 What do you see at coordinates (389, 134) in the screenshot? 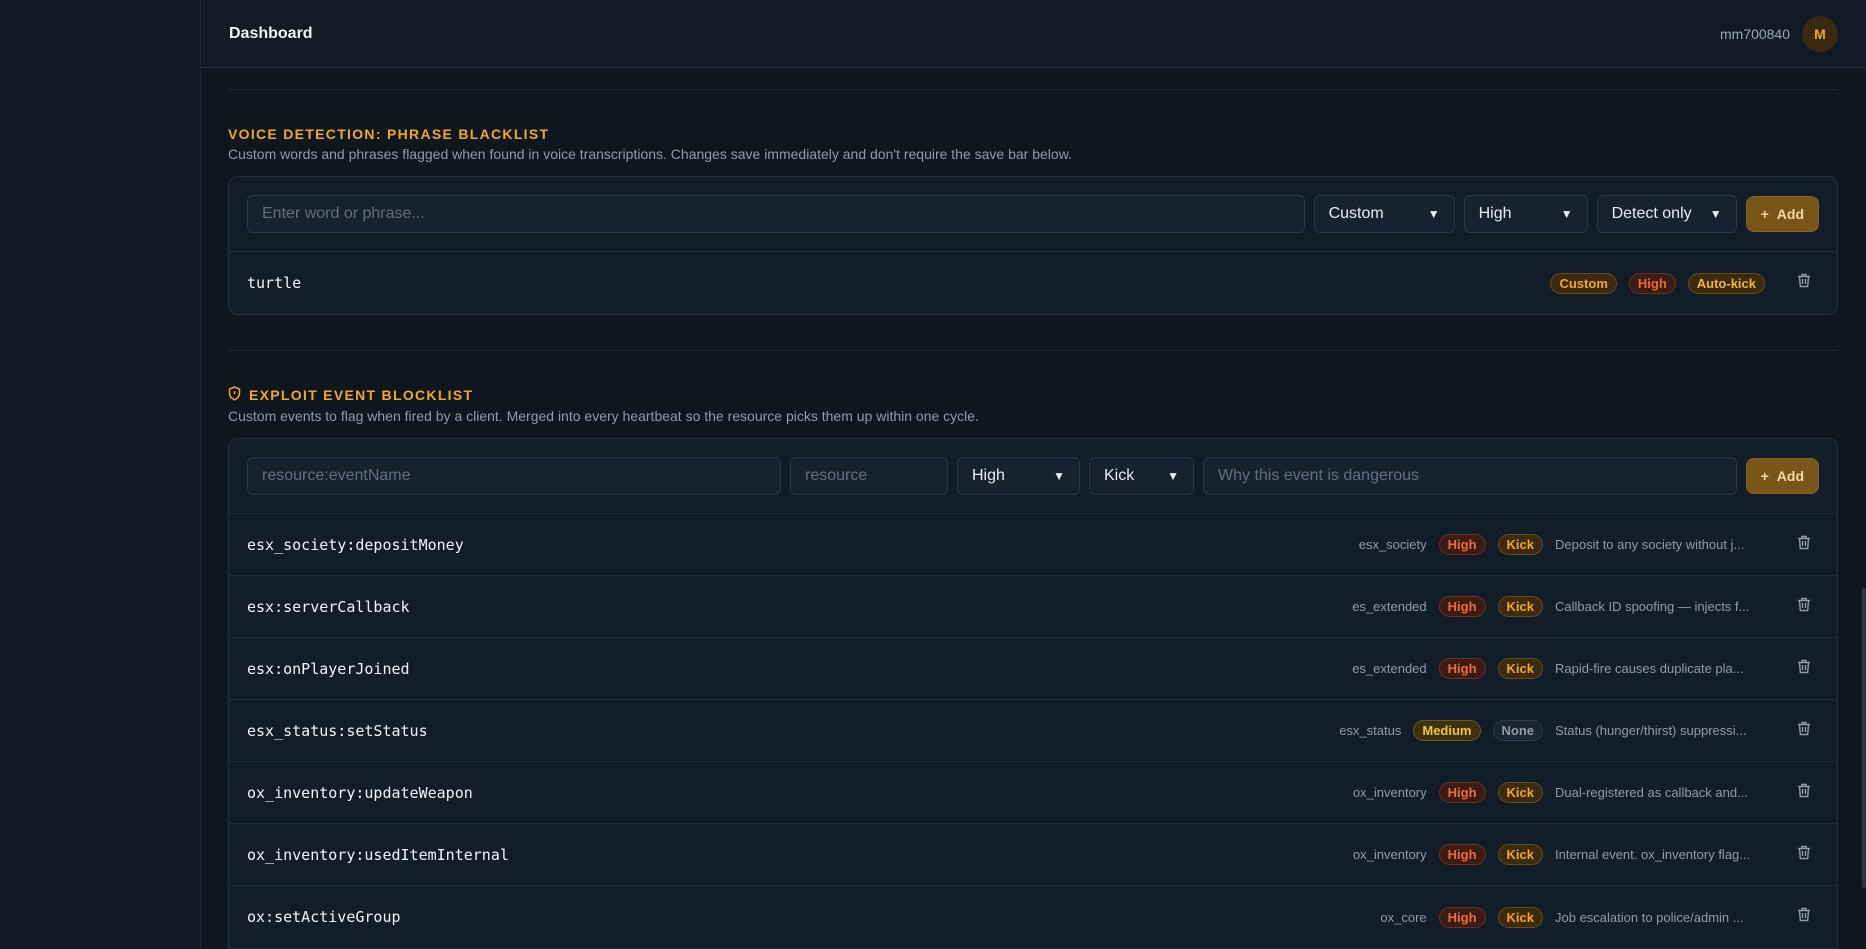
I see `phrase-blacklist-title: VOICE DETECTION: PHRASE BLACKLIST` at bounding box center [389, 134].